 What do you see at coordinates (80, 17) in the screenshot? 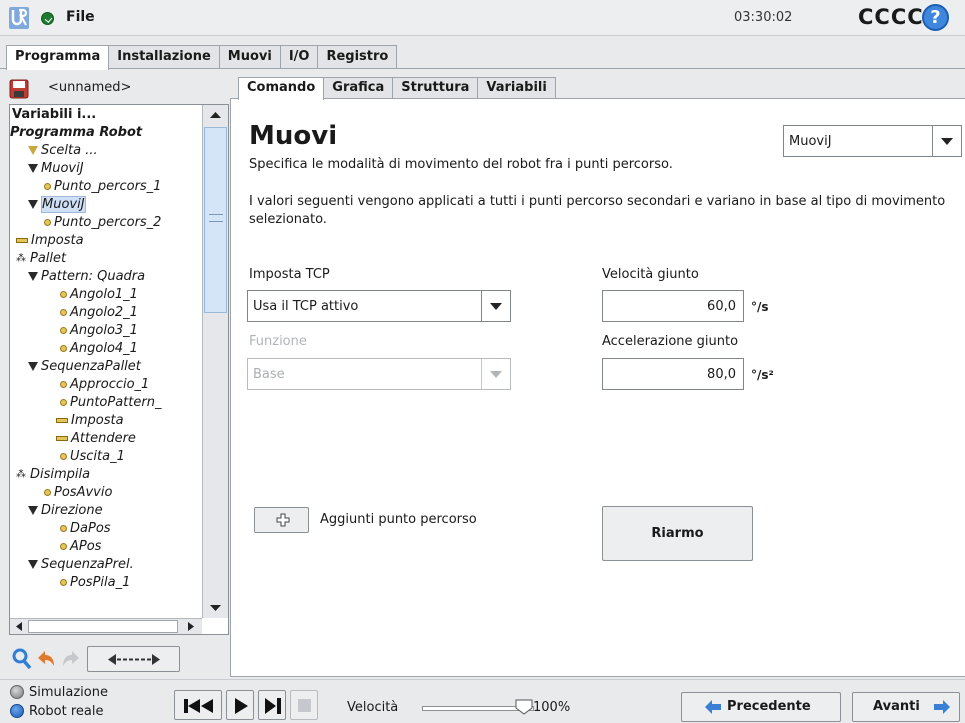
I see `file-menu: File` at bounding box center [80, 17].